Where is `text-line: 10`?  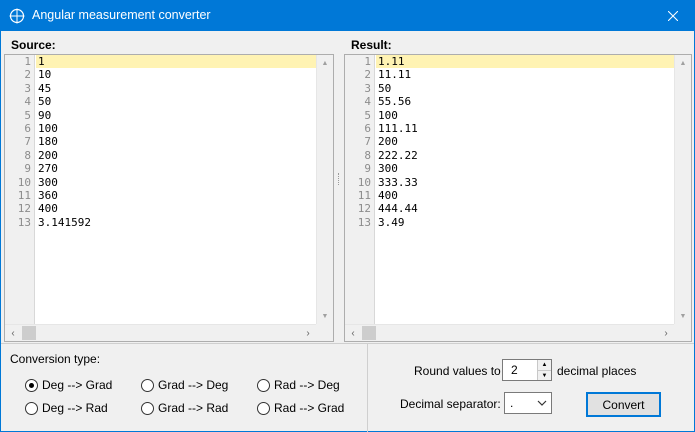 text-line: 10 is located at coordinates (176, 74).